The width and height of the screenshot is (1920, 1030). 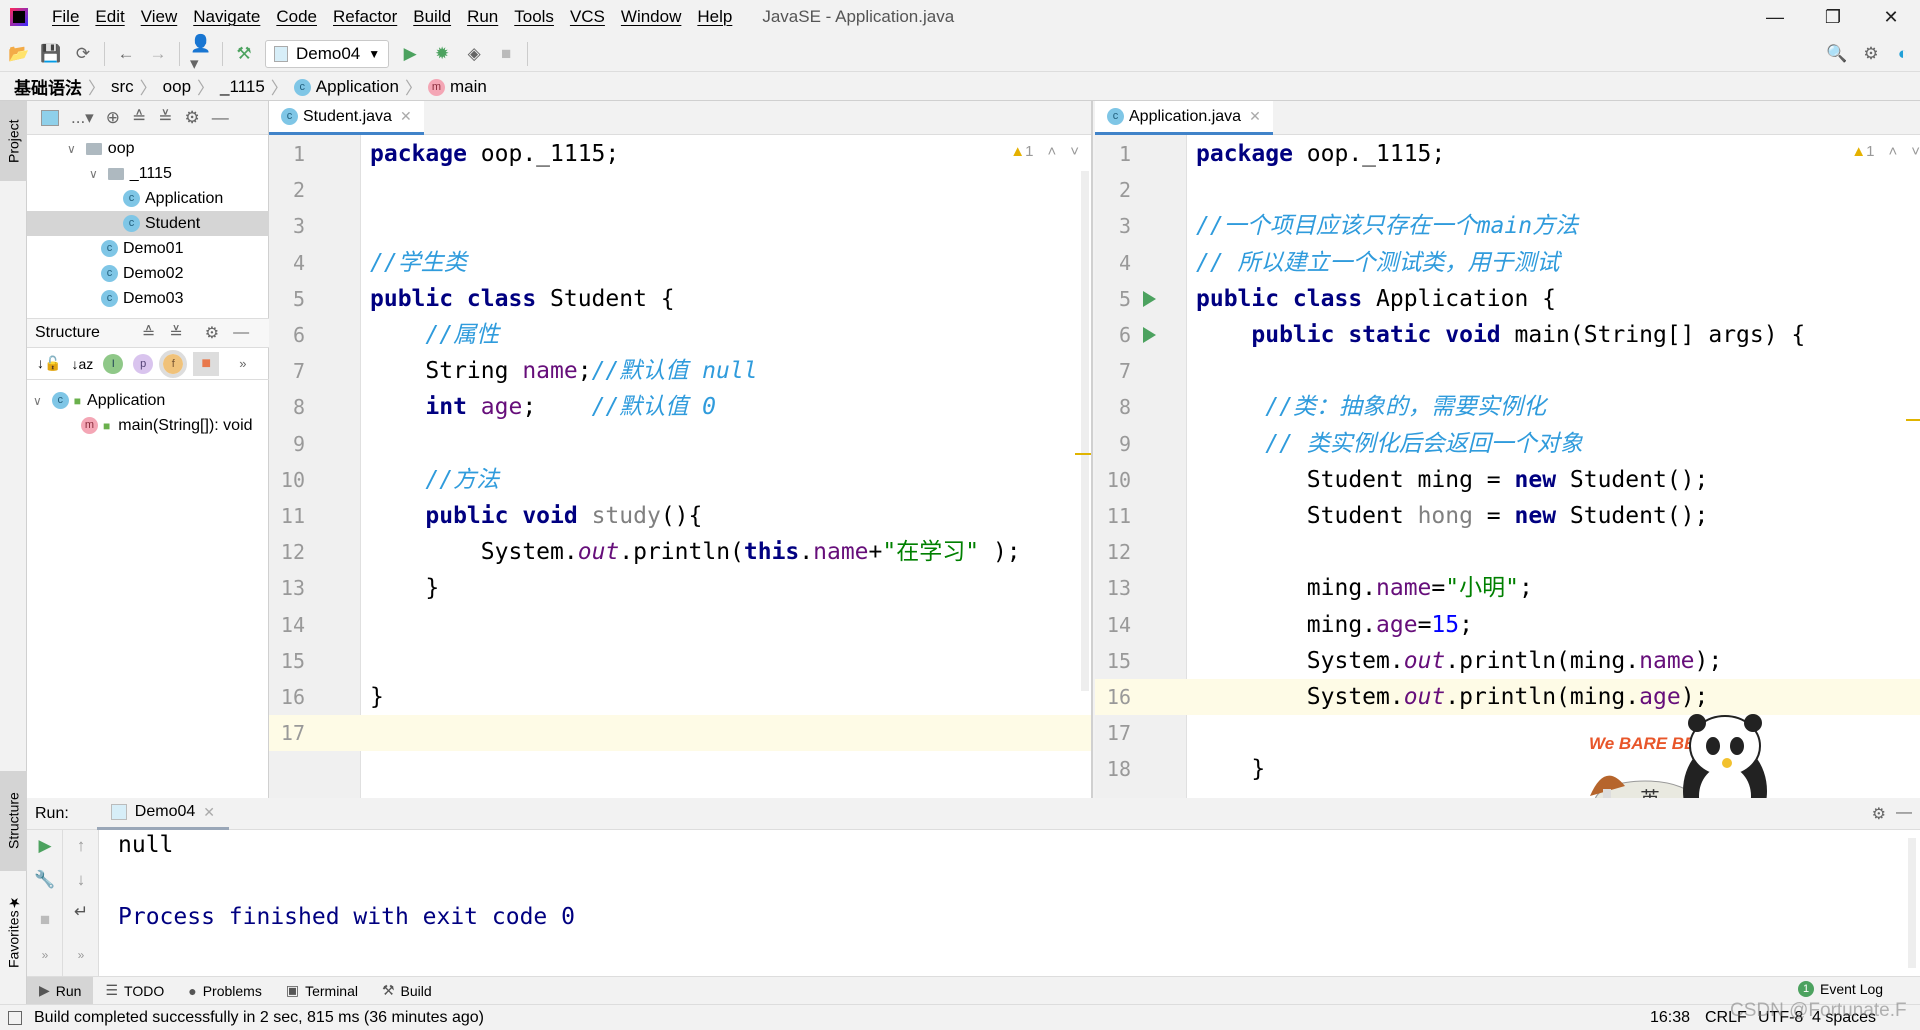 What do you see at coordinates (1184, 118) in the screenshot?
I see `tab-application-java: c Application.java ✕` at bounding box center [1184, 118].